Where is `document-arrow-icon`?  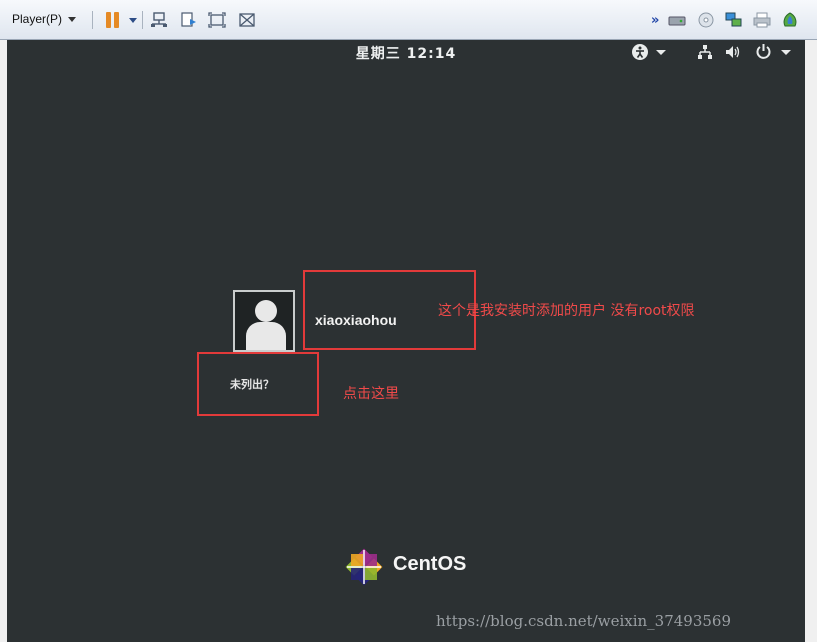
document-arrow-icon is located at coordinates (188, 19).